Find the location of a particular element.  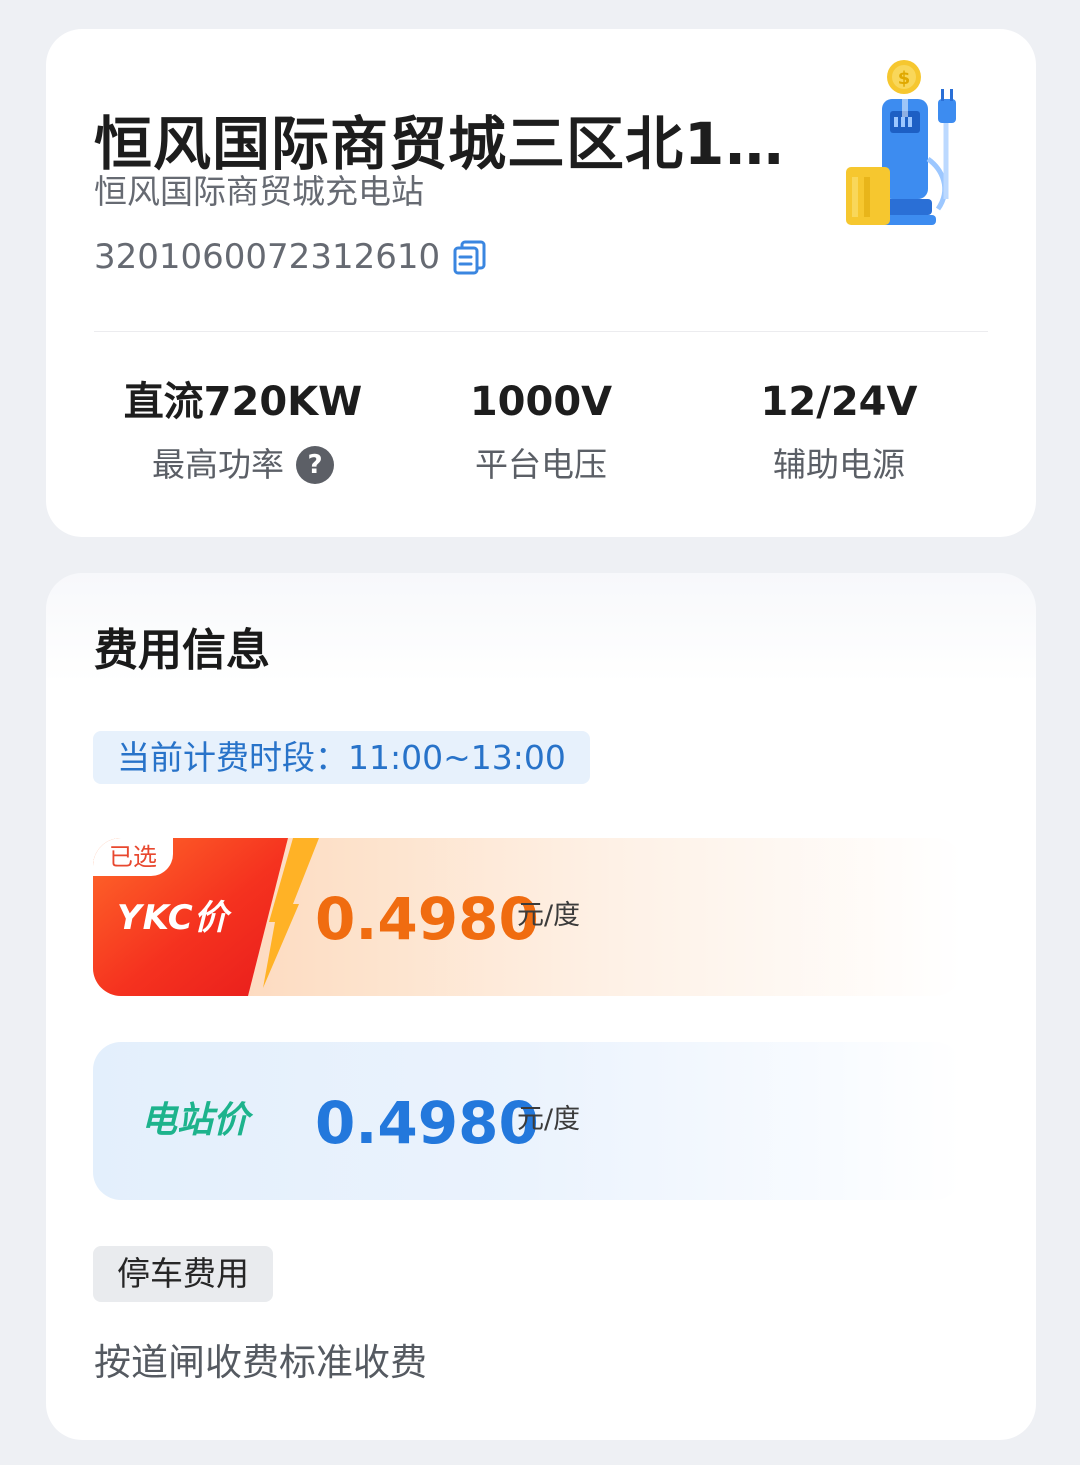

station-price-option: 电站价 0.4980 元/度 is located at coordinates (528, 1121).